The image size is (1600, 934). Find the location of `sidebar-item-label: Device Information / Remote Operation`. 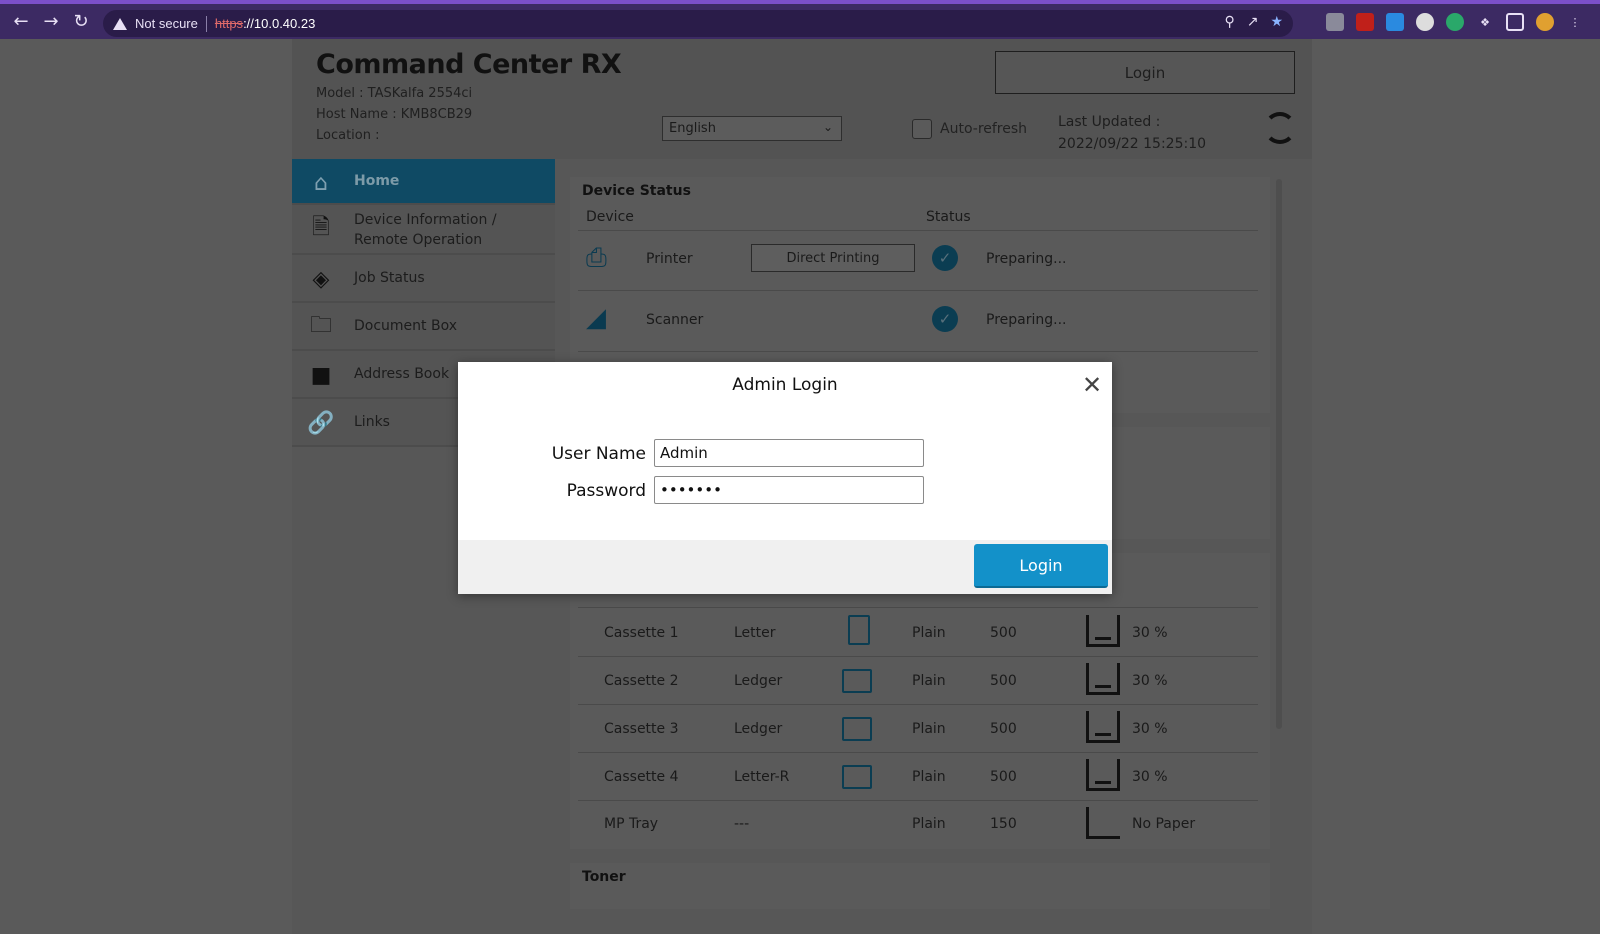

sidebar-item-label: Device Information / Remote Operation is located at coordinates (425, 230).